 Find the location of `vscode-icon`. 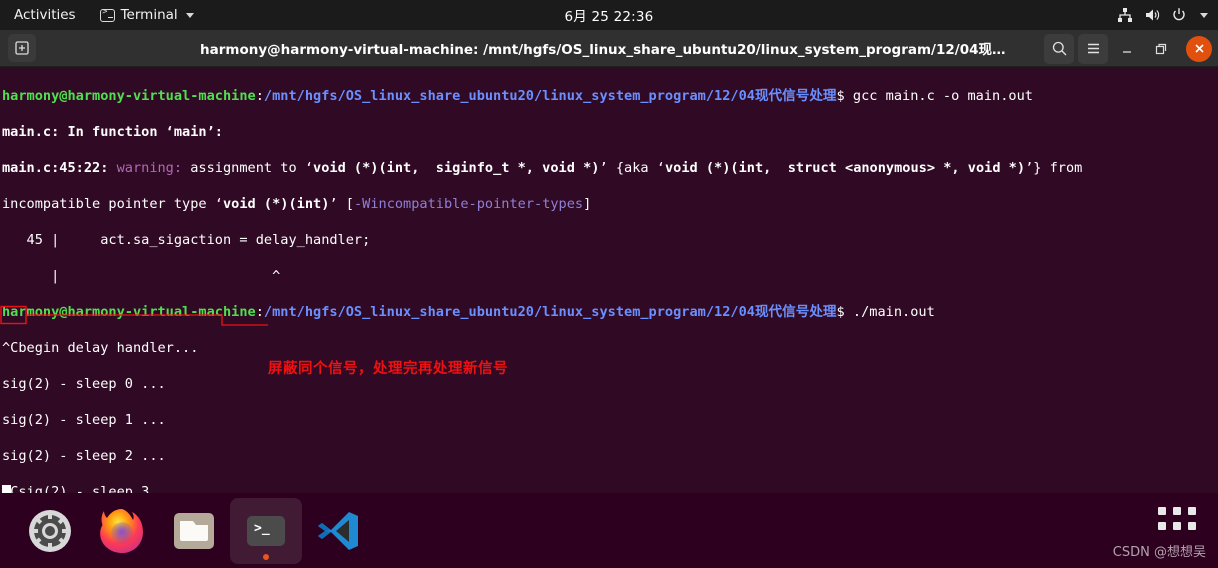

vscode-icon is located at coordinates (338, 530).